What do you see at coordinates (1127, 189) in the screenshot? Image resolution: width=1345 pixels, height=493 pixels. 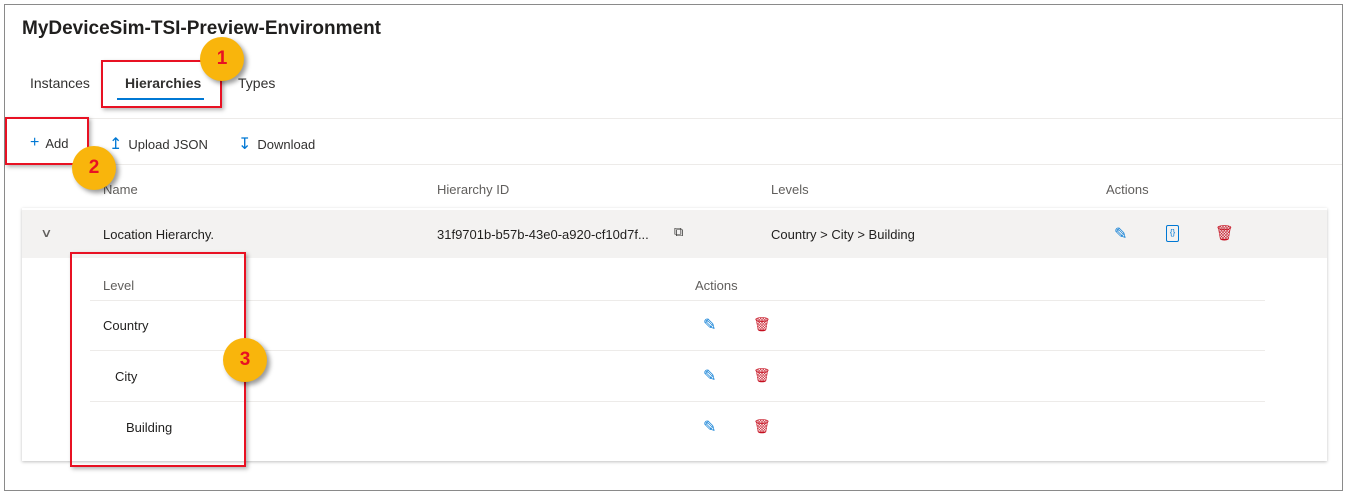 I see `header-actions: Actions` at bounding box center [1127, 189].